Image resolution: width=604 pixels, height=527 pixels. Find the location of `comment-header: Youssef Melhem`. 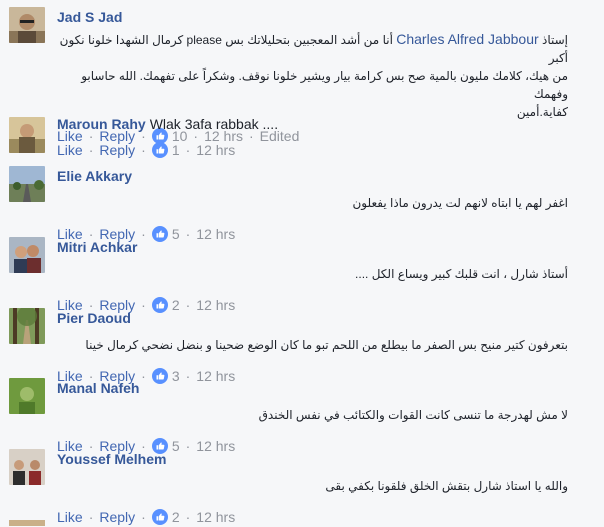

comment-header: Youssef Melhem is located at coordinates (326, 459).